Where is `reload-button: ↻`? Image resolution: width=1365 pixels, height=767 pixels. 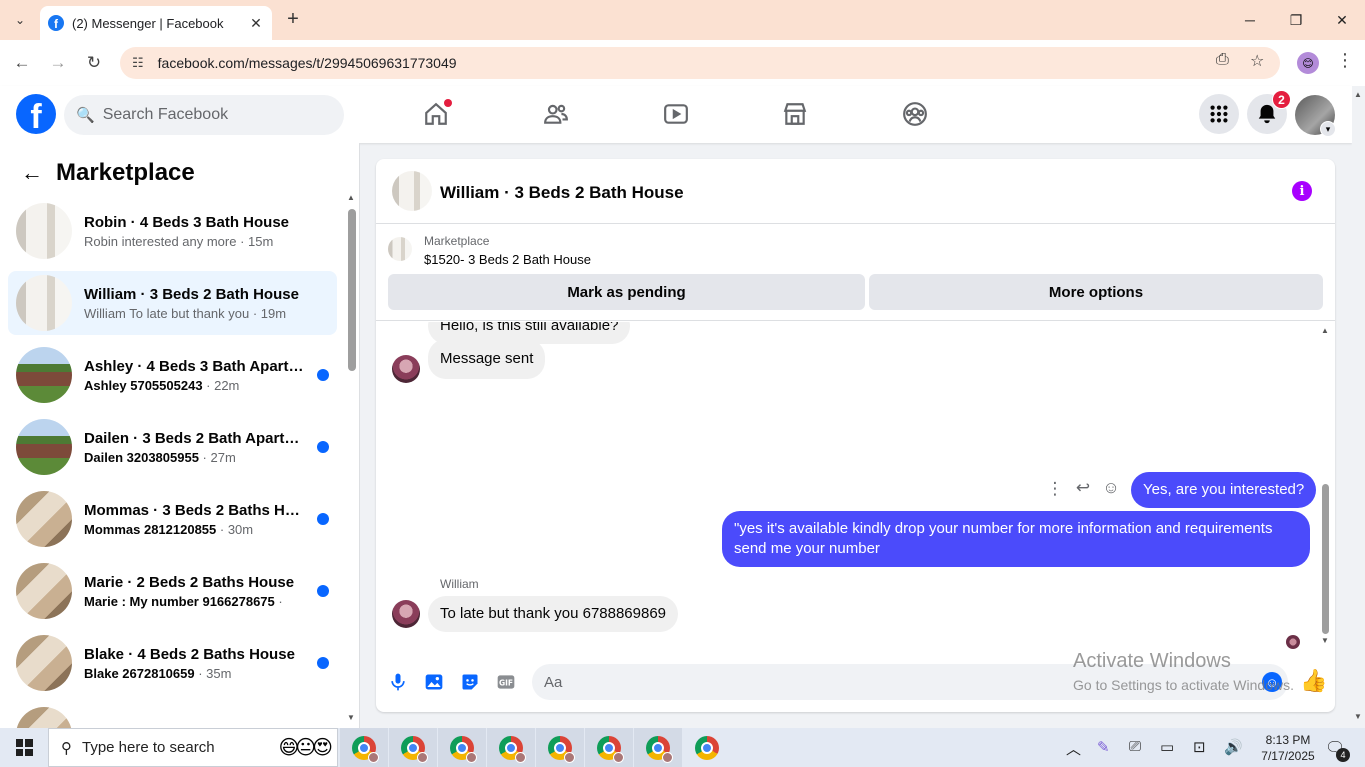
reload-button: ↻ is located at coordinates (94, 63).